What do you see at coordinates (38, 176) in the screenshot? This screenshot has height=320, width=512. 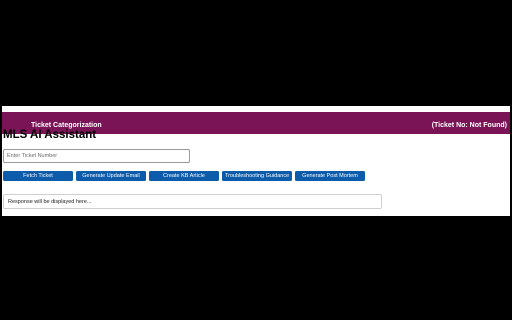 I see `fetch-ticket-button: Fetch Ticket` at bounding box center [38, 176].